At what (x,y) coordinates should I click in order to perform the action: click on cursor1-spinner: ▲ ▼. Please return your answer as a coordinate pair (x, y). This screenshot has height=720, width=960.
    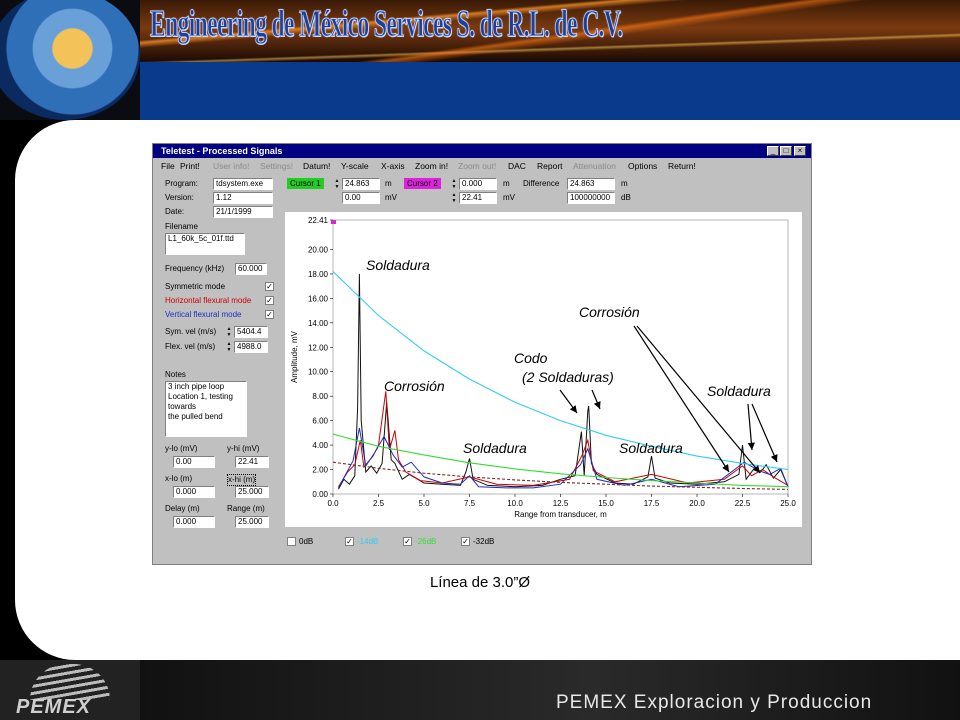
    Looking at the image, I should click on (337, 184).